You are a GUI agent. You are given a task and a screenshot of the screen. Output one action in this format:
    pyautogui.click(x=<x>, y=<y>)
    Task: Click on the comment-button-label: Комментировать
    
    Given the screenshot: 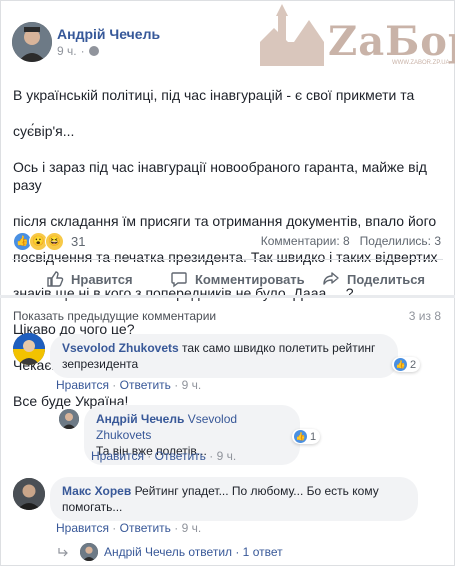 What is the action you would take?
    pyautogui.click(x=250, y=279)
    